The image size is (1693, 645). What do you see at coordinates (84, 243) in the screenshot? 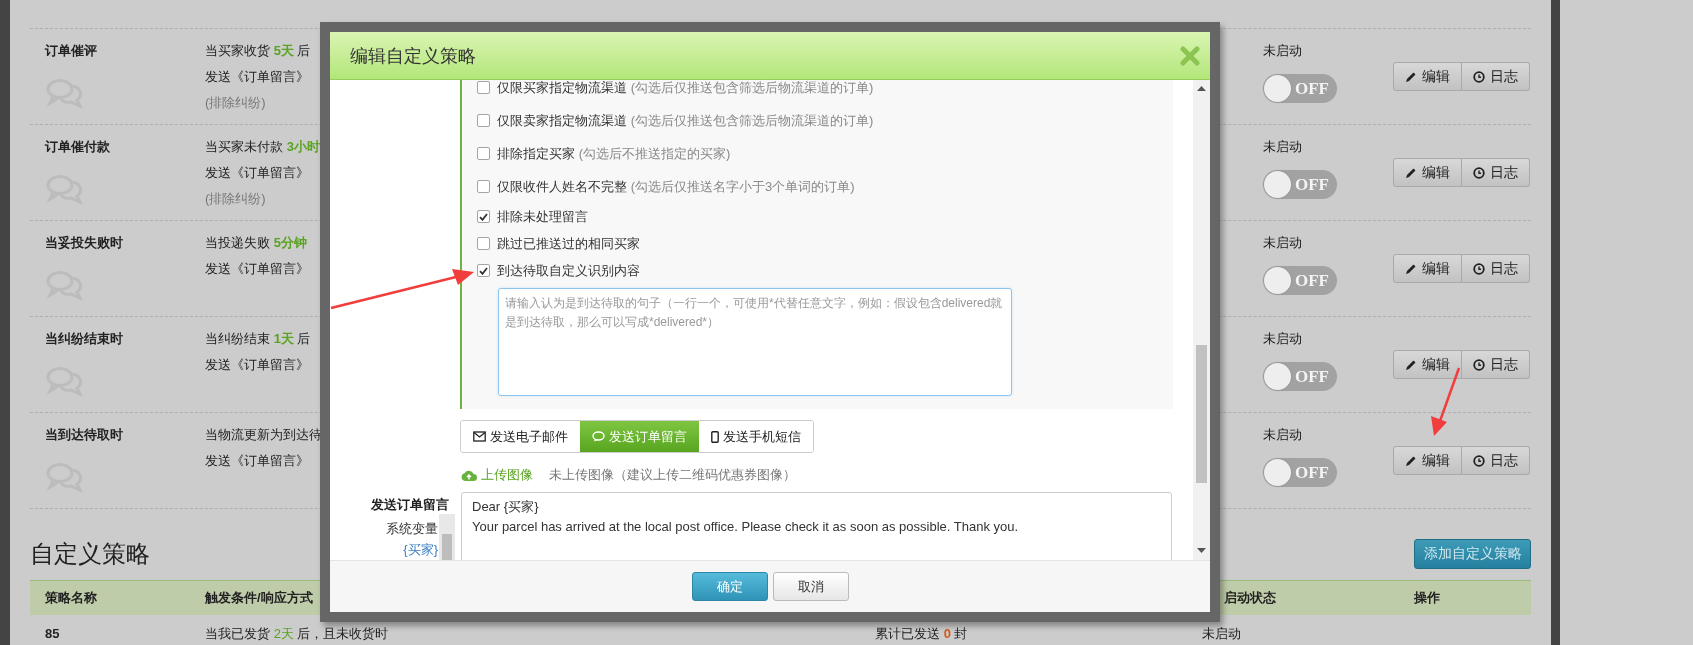
I see `rule-name: 当妥投失败时` at bounding box center [84, 243].